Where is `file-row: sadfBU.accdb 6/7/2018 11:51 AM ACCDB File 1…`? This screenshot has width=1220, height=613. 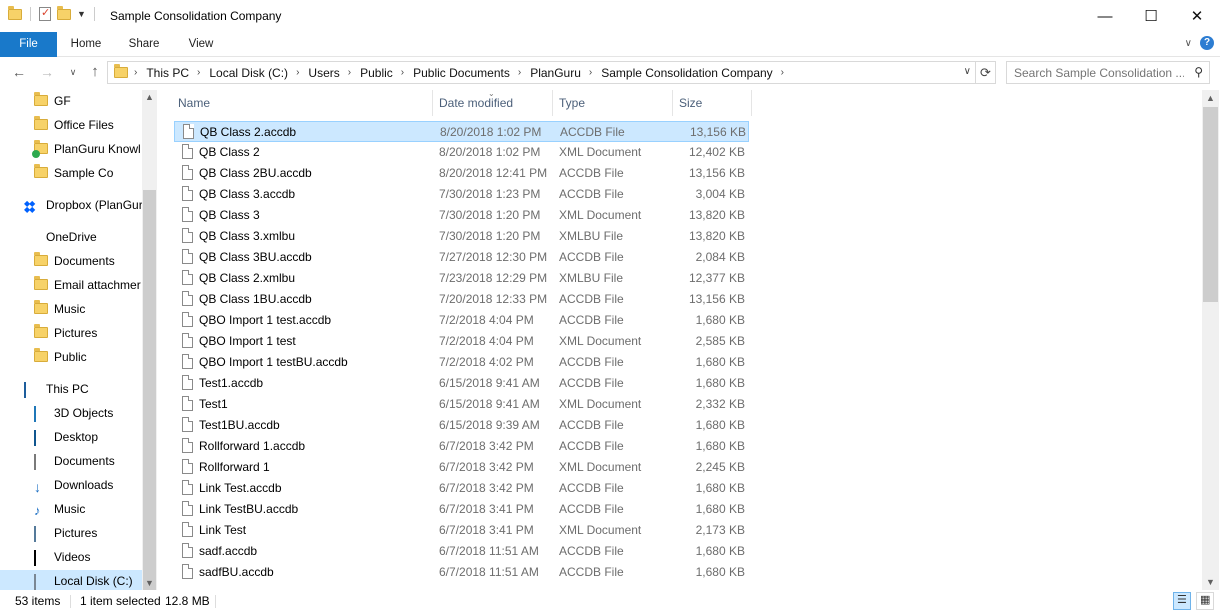
file-row: sadfBU.accdb 6/7/2018 11:51 AM ACCDB File 1… is located at coordinates (461, 572).